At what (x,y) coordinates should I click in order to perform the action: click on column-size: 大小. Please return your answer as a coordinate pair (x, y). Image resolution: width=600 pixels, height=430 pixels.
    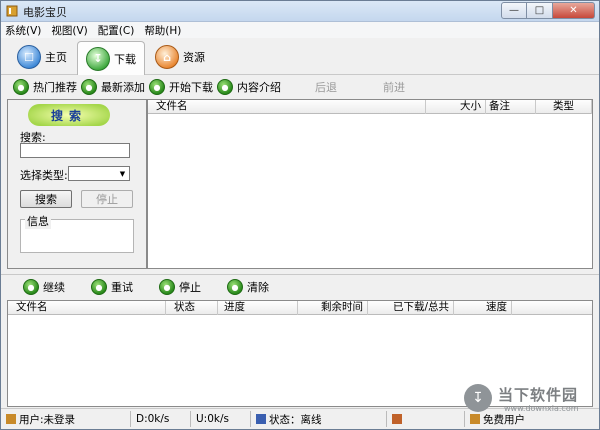
    Looking at the image, I should click on (456, 107).